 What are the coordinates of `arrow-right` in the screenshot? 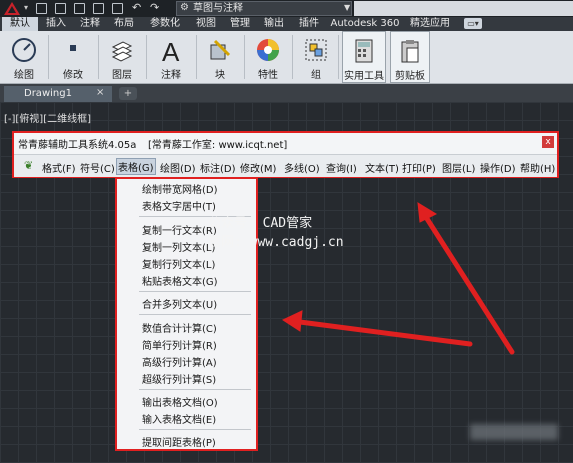 It's located at (468, 283).